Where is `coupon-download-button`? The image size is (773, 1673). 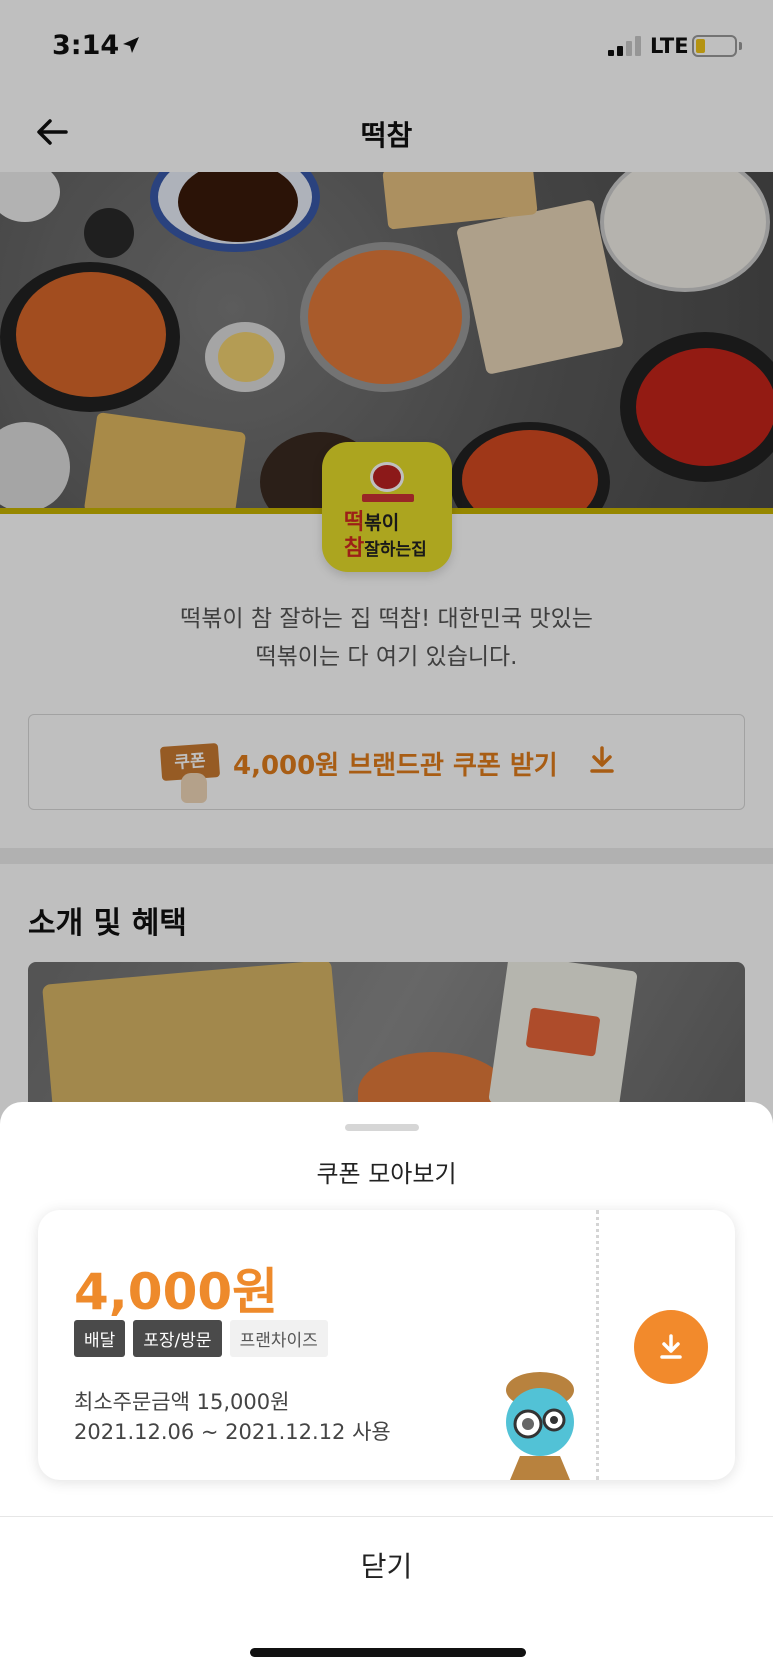
coupon-download-button is located at coordinates (671, 1347).